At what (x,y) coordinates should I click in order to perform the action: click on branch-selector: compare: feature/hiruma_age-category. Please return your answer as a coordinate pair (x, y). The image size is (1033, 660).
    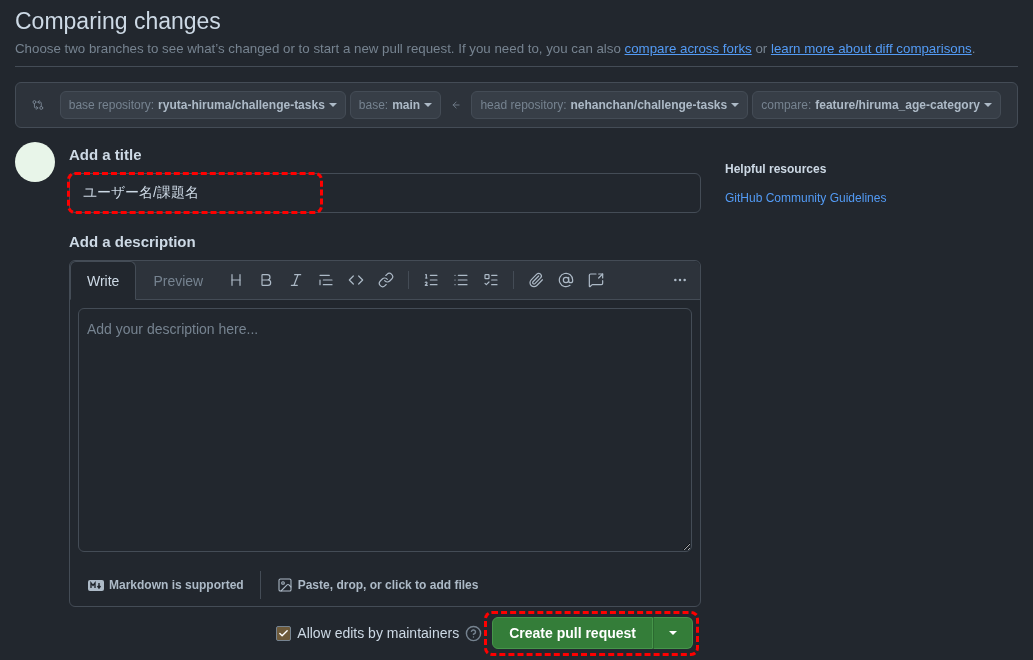
    Looking at the image, I should click on (876, 105).